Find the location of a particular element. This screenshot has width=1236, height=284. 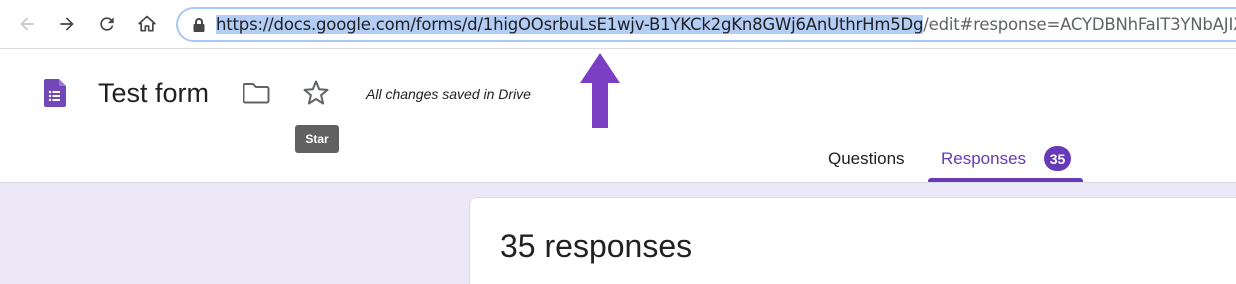

tab-responses: Responses is located at coordinates (983, 159).